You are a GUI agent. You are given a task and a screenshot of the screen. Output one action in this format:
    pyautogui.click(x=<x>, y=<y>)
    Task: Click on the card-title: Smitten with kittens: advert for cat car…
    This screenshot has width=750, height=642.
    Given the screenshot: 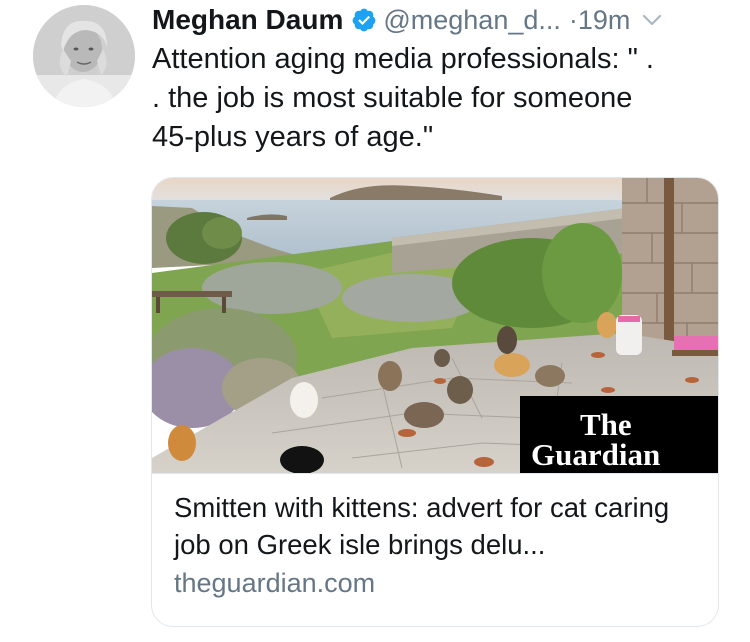 What is the action you would take?
    pyautogui.click(x=436, y=526)
    